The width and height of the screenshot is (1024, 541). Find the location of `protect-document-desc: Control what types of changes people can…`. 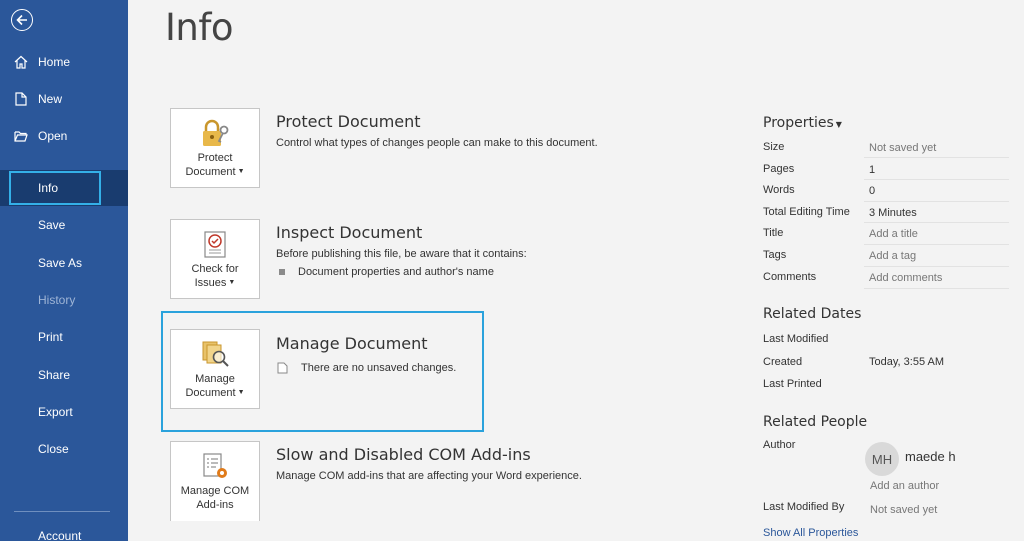

protect-document-desc: Control what types of changes people can… is located at coordinates (437, 143).